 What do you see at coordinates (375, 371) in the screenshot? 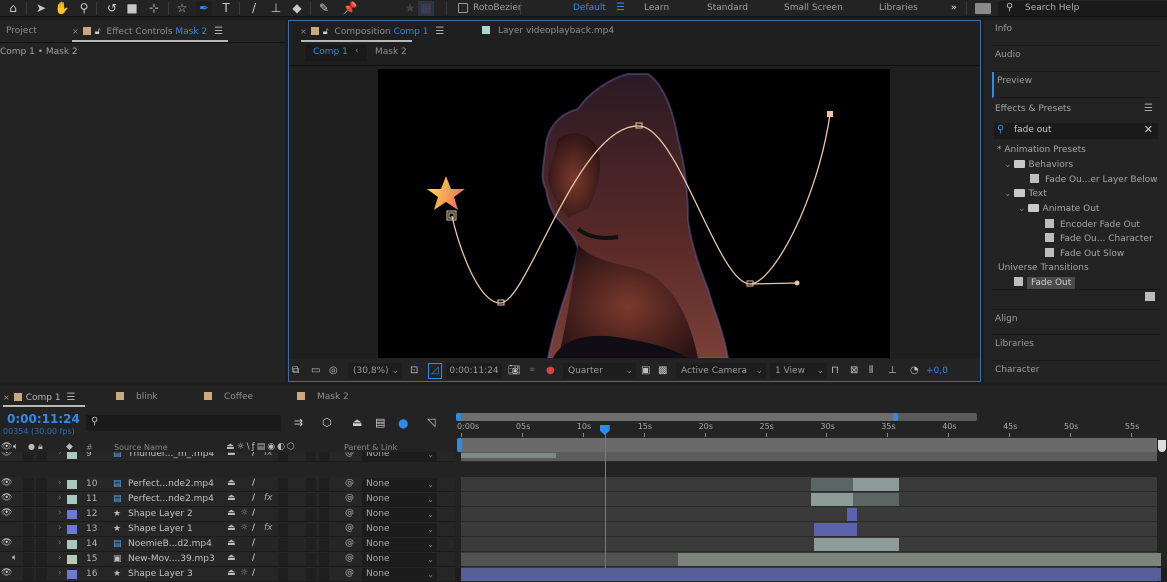
I see `magnification-dropdown: (30,8%) ⌄` at bounding box center [375, 371].